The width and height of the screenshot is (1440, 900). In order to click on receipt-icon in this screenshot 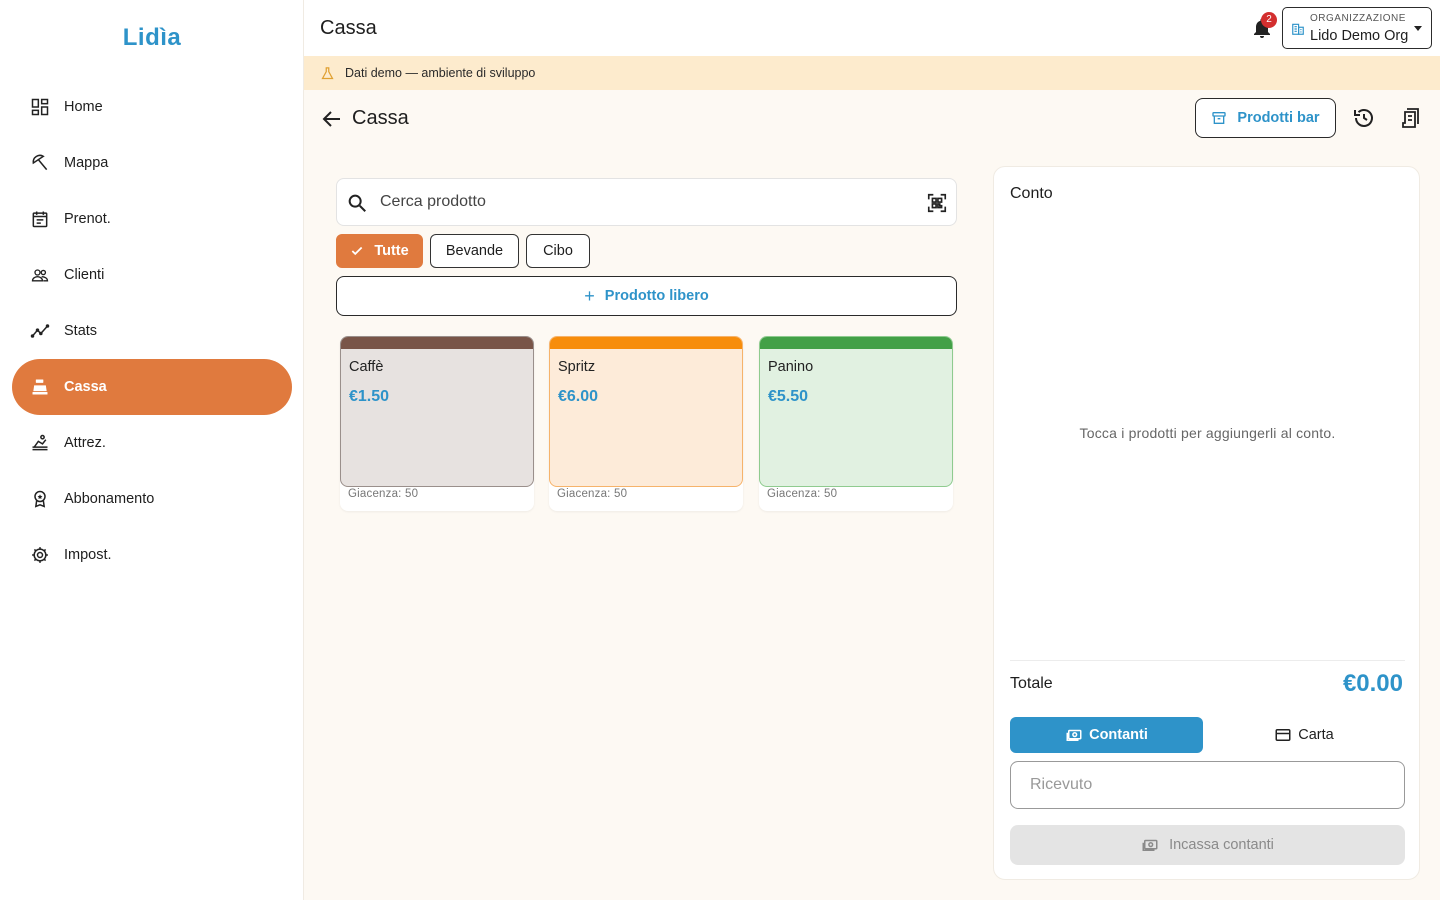, I will do `click(1412, 118)`.